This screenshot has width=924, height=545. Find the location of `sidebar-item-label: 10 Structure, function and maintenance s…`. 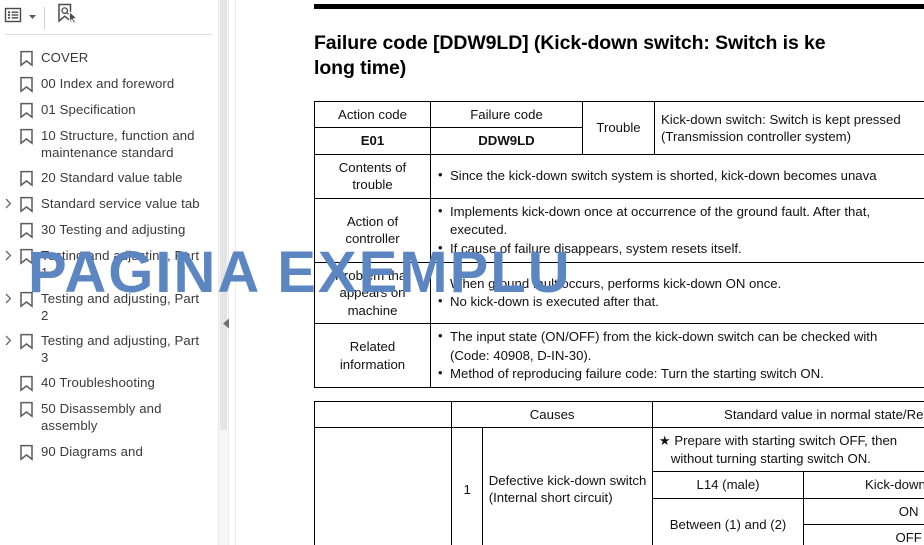

sidebar-item-label: 10 Structure, function and maintenance s… is located at coordinates (118, 144).